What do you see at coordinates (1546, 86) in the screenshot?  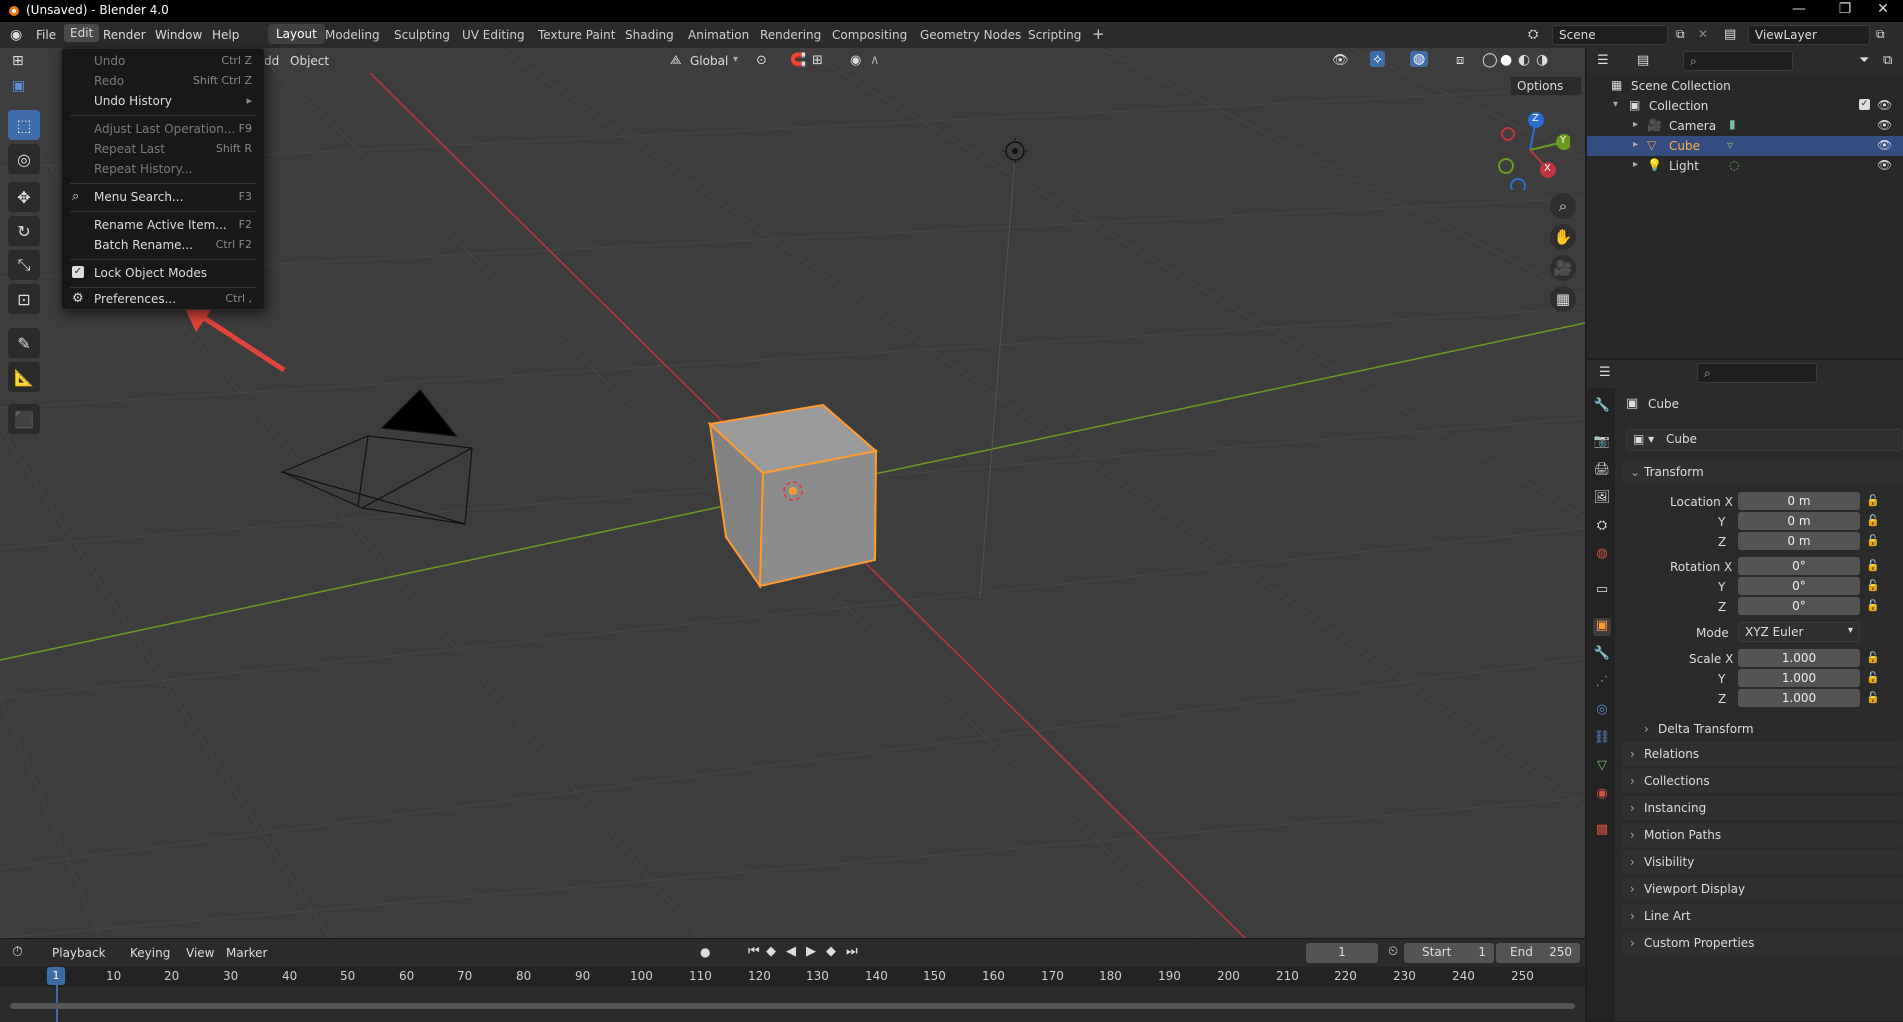 I see `options-dropdown: Options` at bounding box center [1546, 86].